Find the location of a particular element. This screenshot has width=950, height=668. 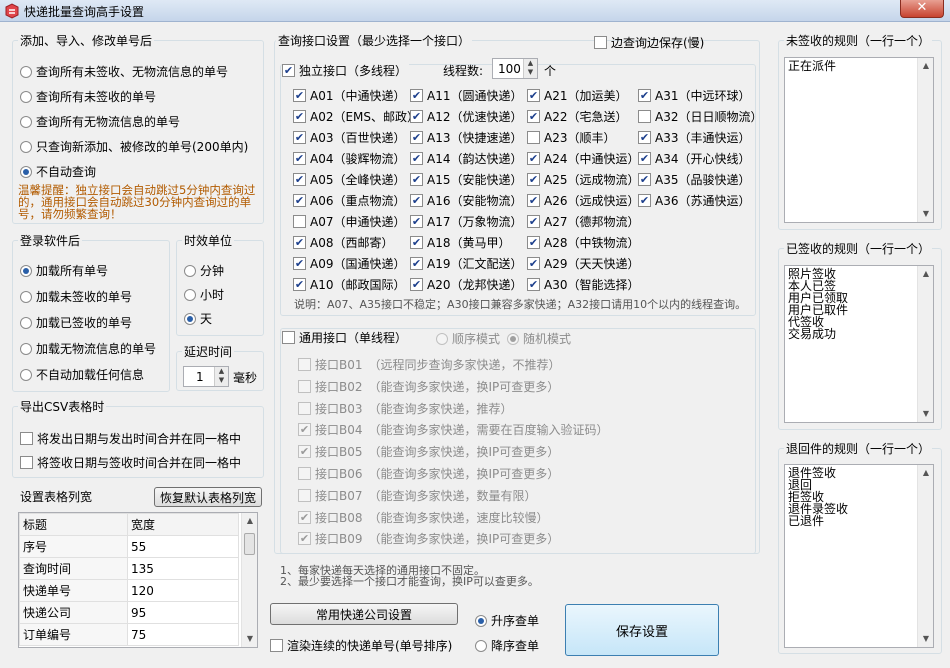

general-api-checkbox: ✔ 接口B04 （能查询多家快递，需要在百度输入验证码） is located at coordinates (453, 429).